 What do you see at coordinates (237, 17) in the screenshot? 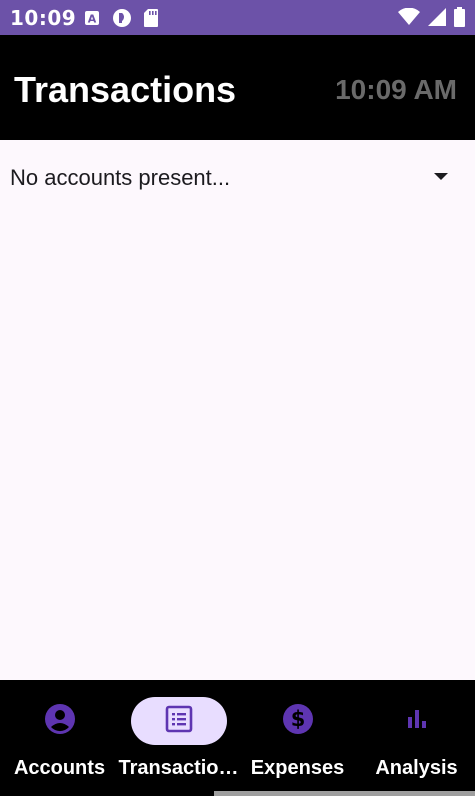
I see `status-bar: 10:09 A` at bounding box center [237, 17].